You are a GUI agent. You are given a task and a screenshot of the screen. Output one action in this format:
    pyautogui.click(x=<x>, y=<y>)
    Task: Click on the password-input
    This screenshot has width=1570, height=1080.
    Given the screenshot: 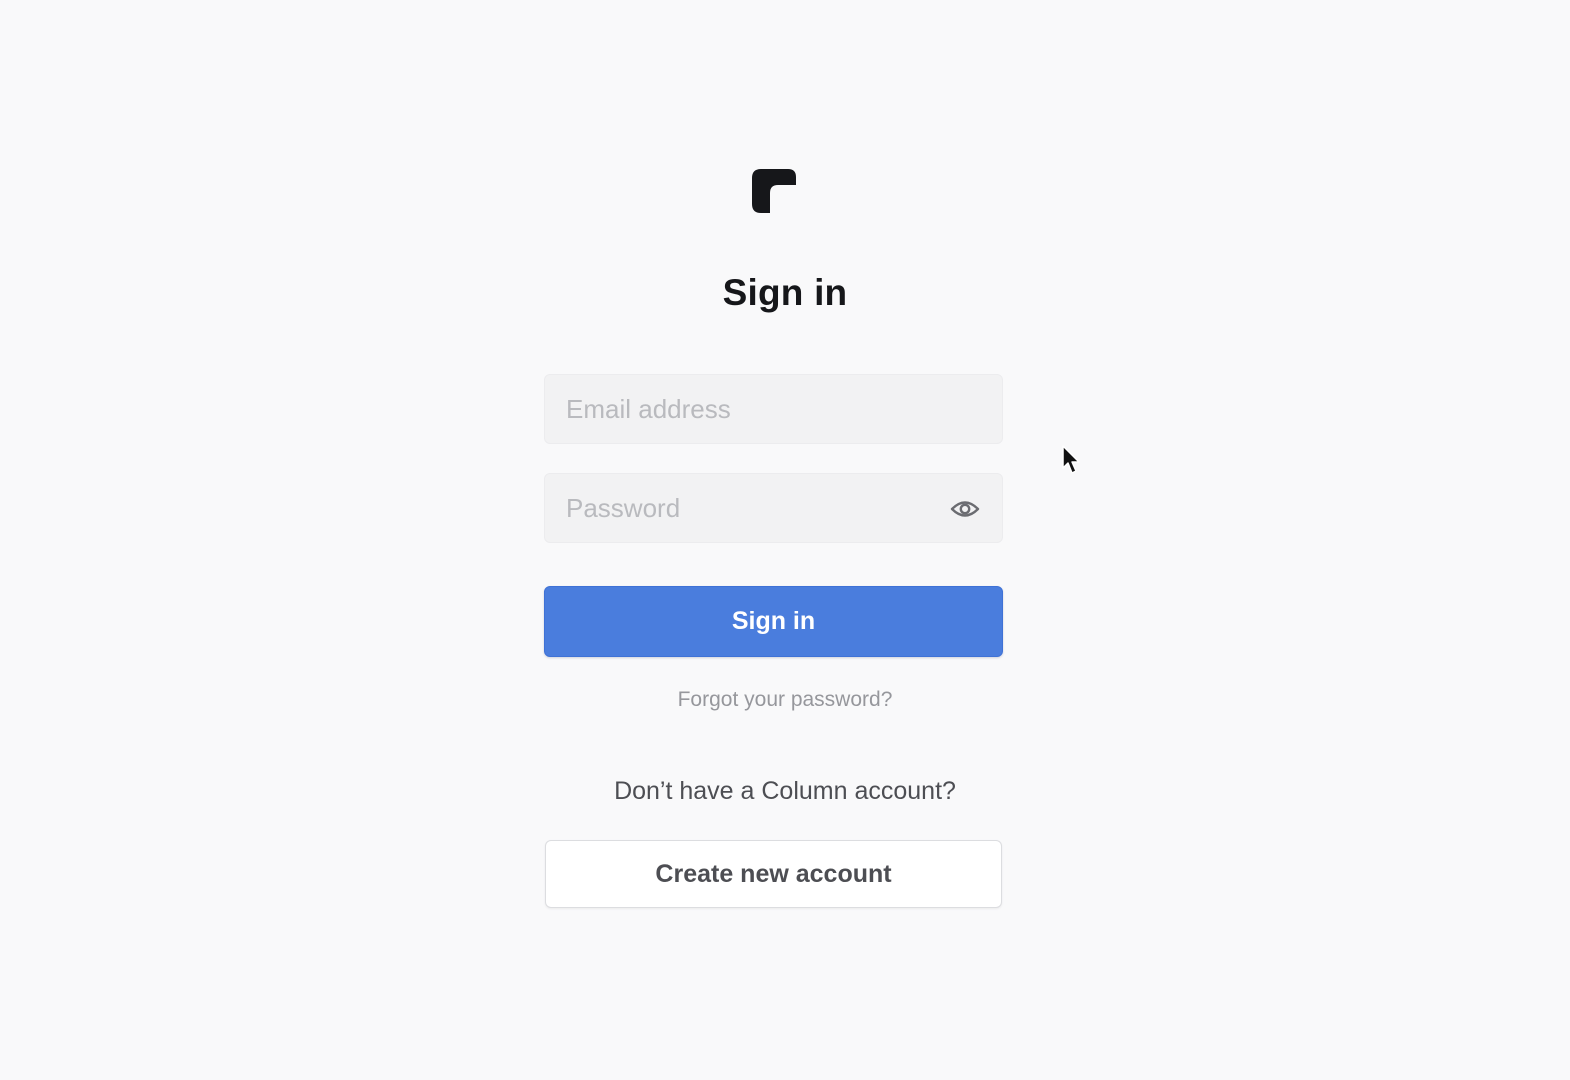 What is the action you would take?
    pyautogui.click(x=773, y=508)
    